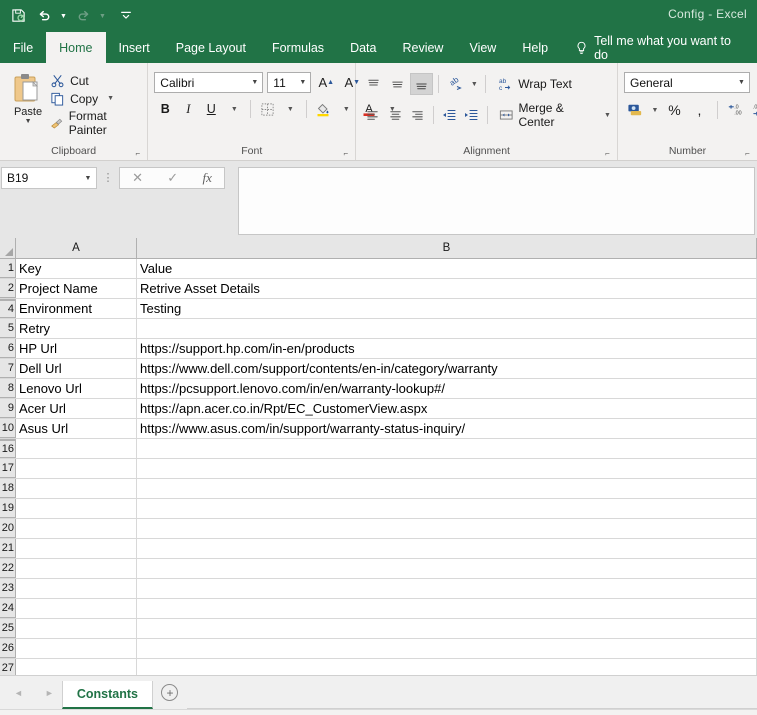 This screenshot has width=757, height=715. What do you see at coordinates (8, 268) in the screenshot?
I see `row-header: 1` at bounding box center [8, 268].